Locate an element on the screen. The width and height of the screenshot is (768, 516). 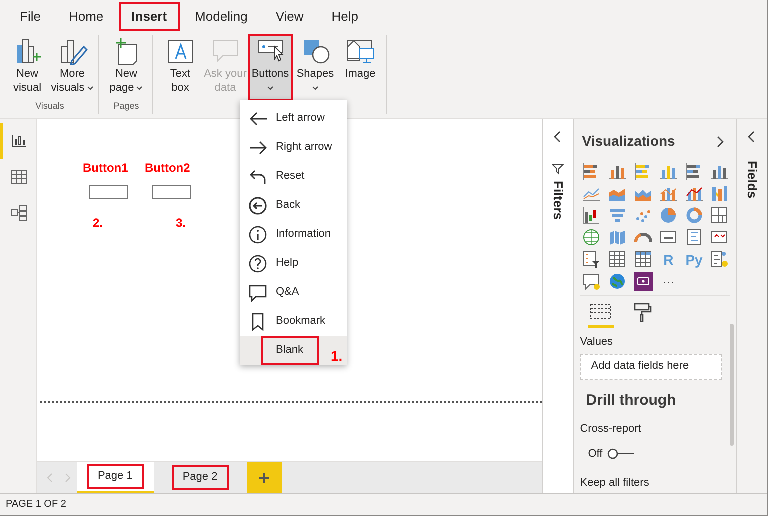
pane-title: Visualizations is located at coordinates (629, 141).